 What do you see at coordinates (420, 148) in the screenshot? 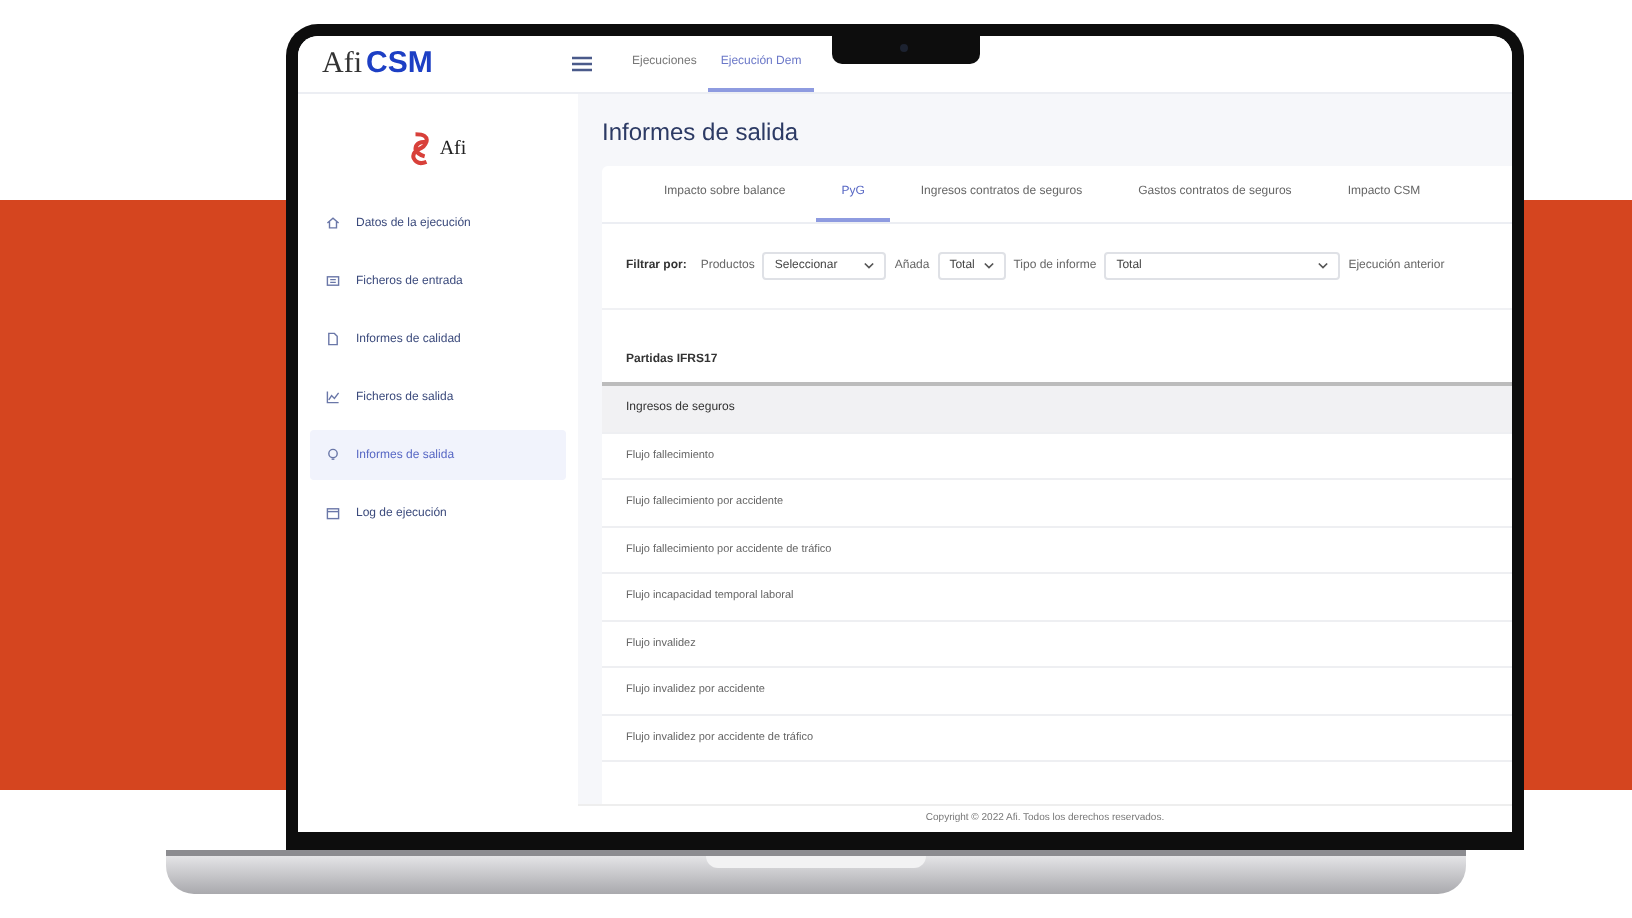
I see `brand-logo-icon` at bounding box center [420, 148].